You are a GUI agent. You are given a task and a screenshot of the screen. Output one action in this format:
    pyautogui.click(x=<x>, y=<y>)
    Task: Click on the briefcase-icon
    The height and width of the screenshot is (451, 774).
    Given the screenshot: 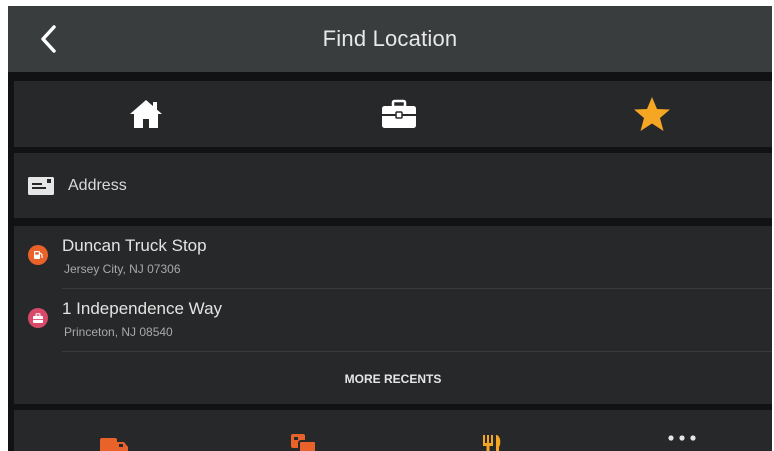 What is the action you would take?
    pyautogui.click(x=399, y=113)
    